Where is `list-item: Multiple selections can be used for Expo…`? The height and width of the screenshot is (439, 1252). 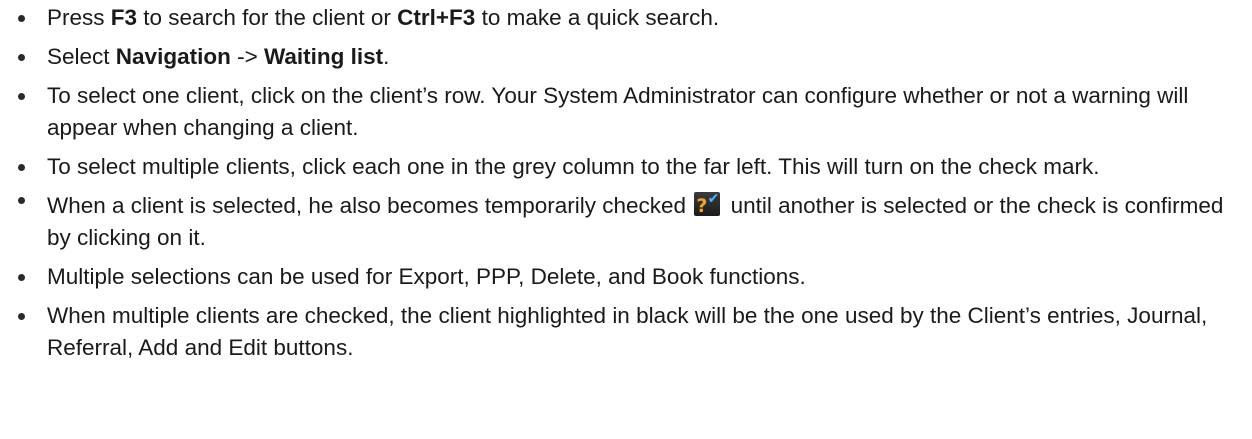 list-item: Multiple selections can be used for Expo… is located at coordinates (626, 277).